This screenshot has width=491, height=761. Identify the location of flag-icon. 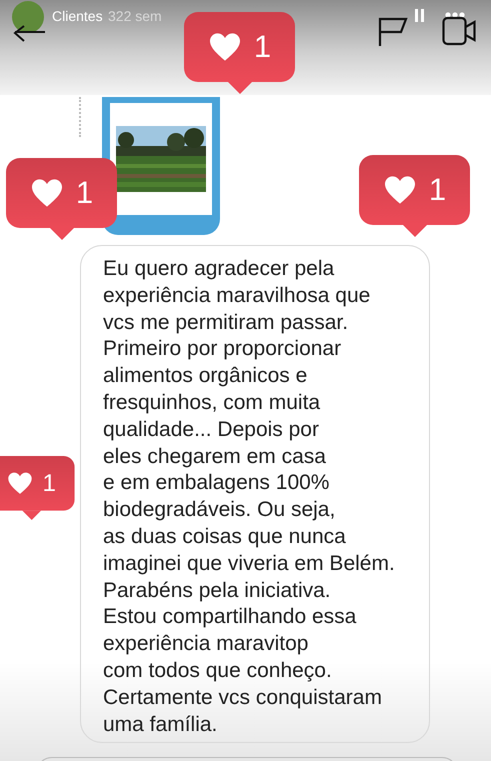
(393, 32).